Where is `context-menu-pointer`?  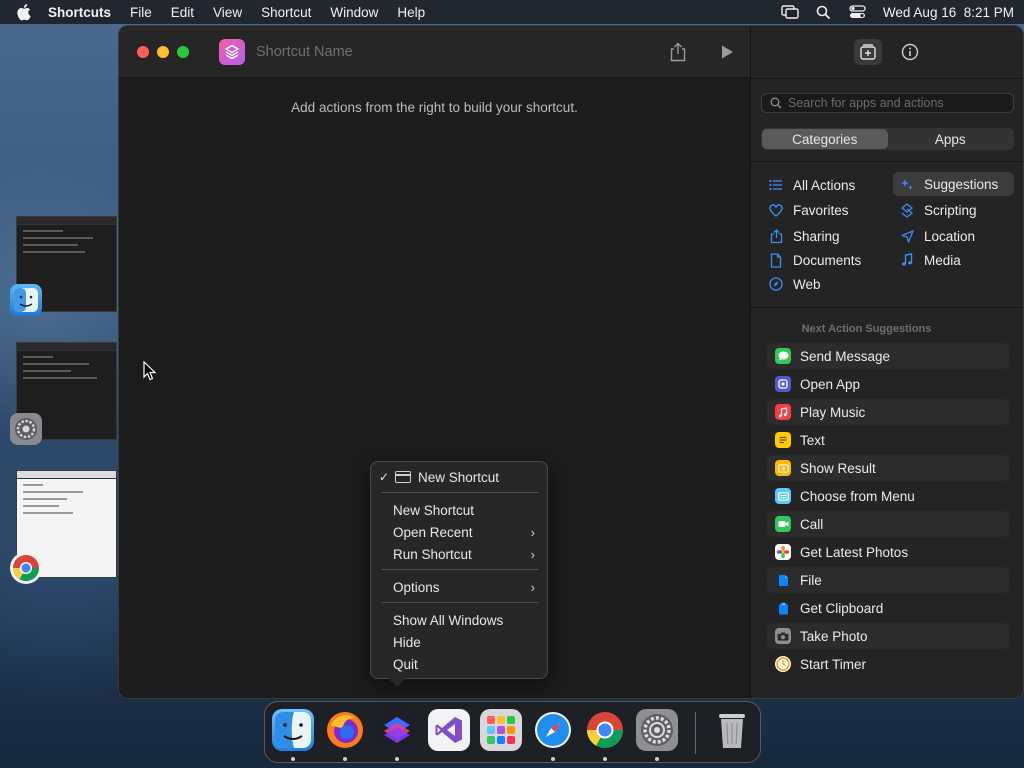 context-menu-pointer is located at coordinates (397, 682).